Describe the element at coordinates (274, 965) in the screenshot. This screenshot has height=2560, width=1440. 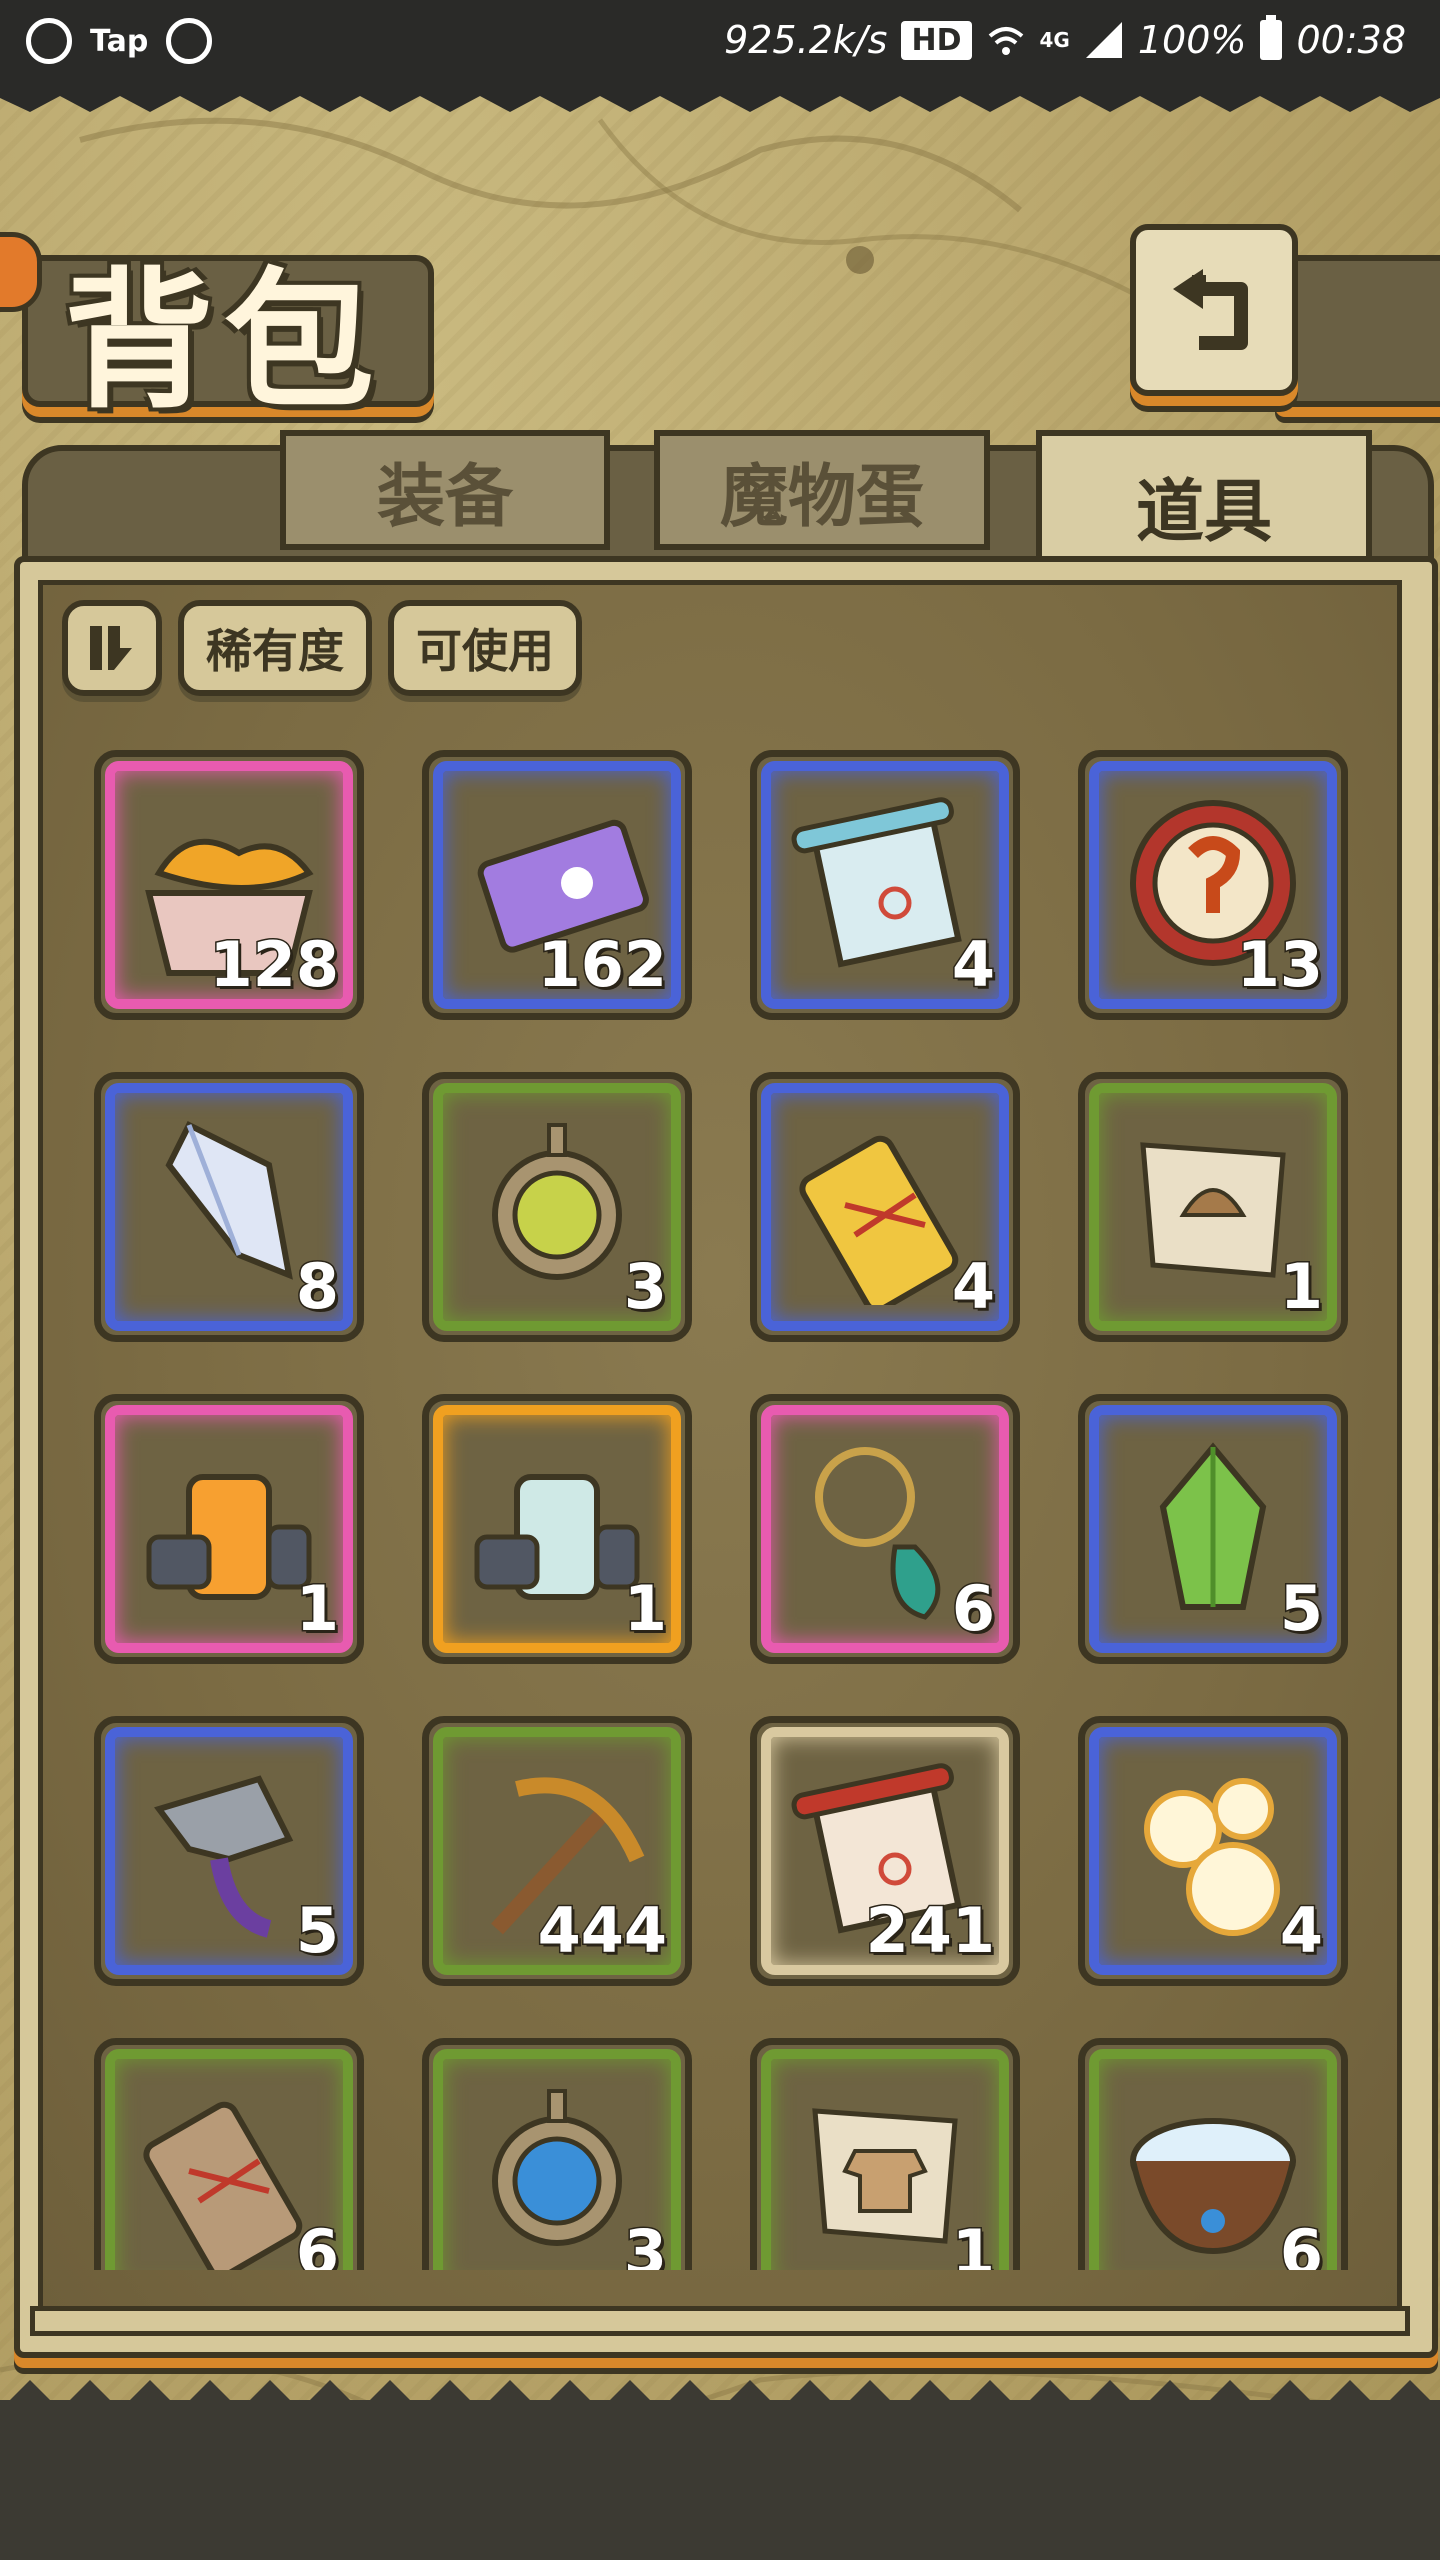
I see `item-count: 128` at that location.